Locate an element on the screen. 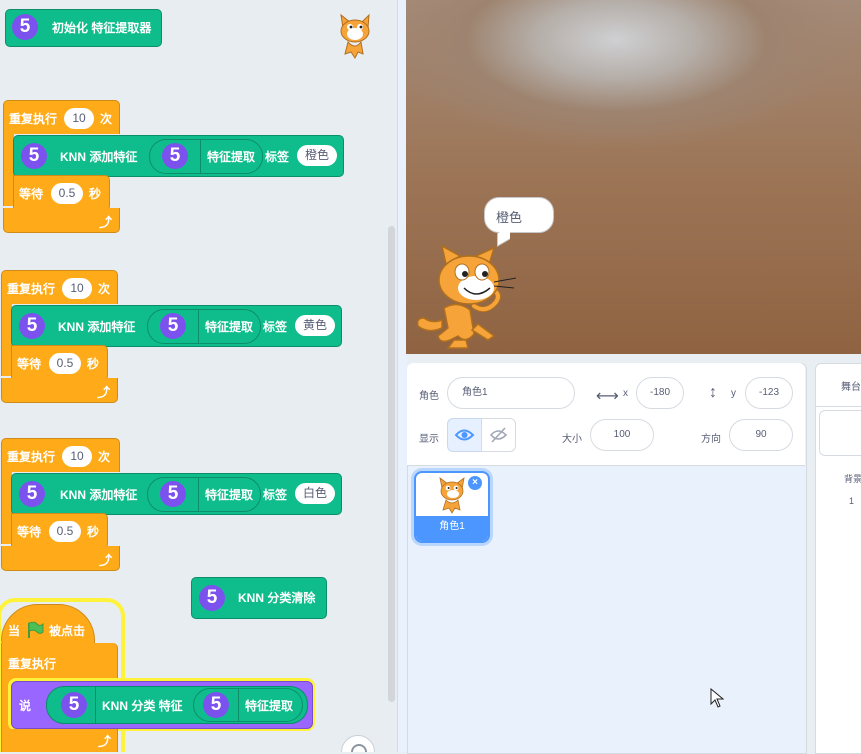  mouse-cursor-icon is located at coordinates (717, 700).